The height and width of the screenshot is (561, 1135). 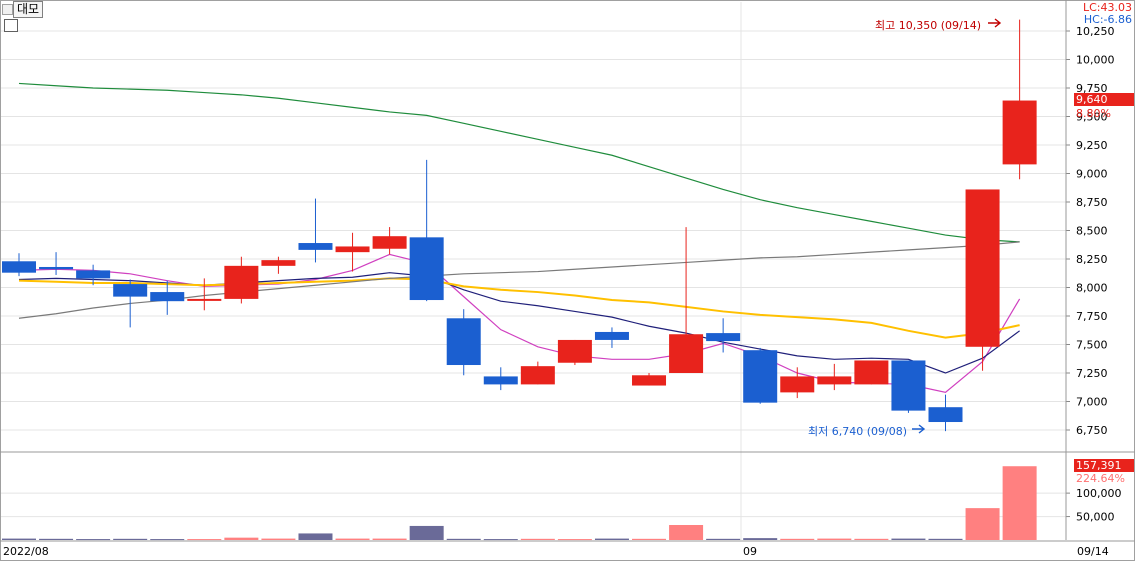 I want to click on mode-button: 대모, so click(x=28, y=9).